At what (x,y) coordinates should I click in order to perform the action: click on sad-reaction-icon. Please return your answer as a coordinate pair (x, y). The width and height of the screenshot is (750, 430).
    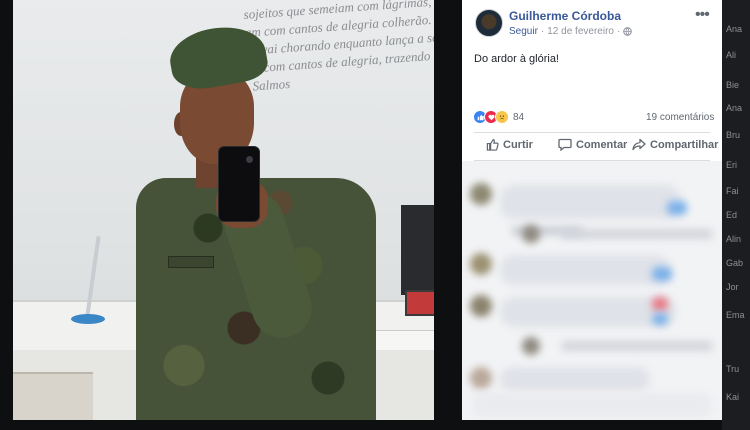
    Looking at the image, I should click on (502, 117).